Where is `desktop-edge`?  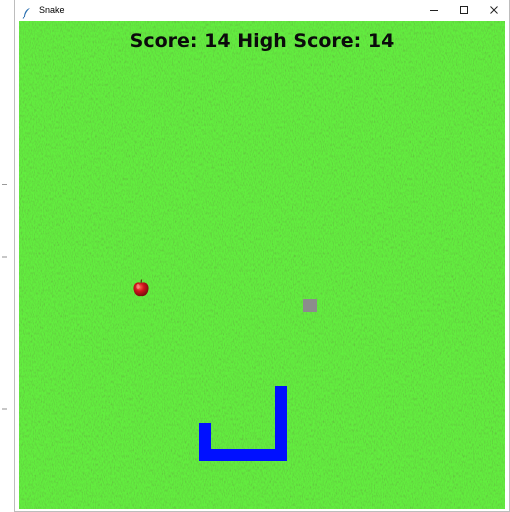
desktop-edge is located at coordinates (7, 256).